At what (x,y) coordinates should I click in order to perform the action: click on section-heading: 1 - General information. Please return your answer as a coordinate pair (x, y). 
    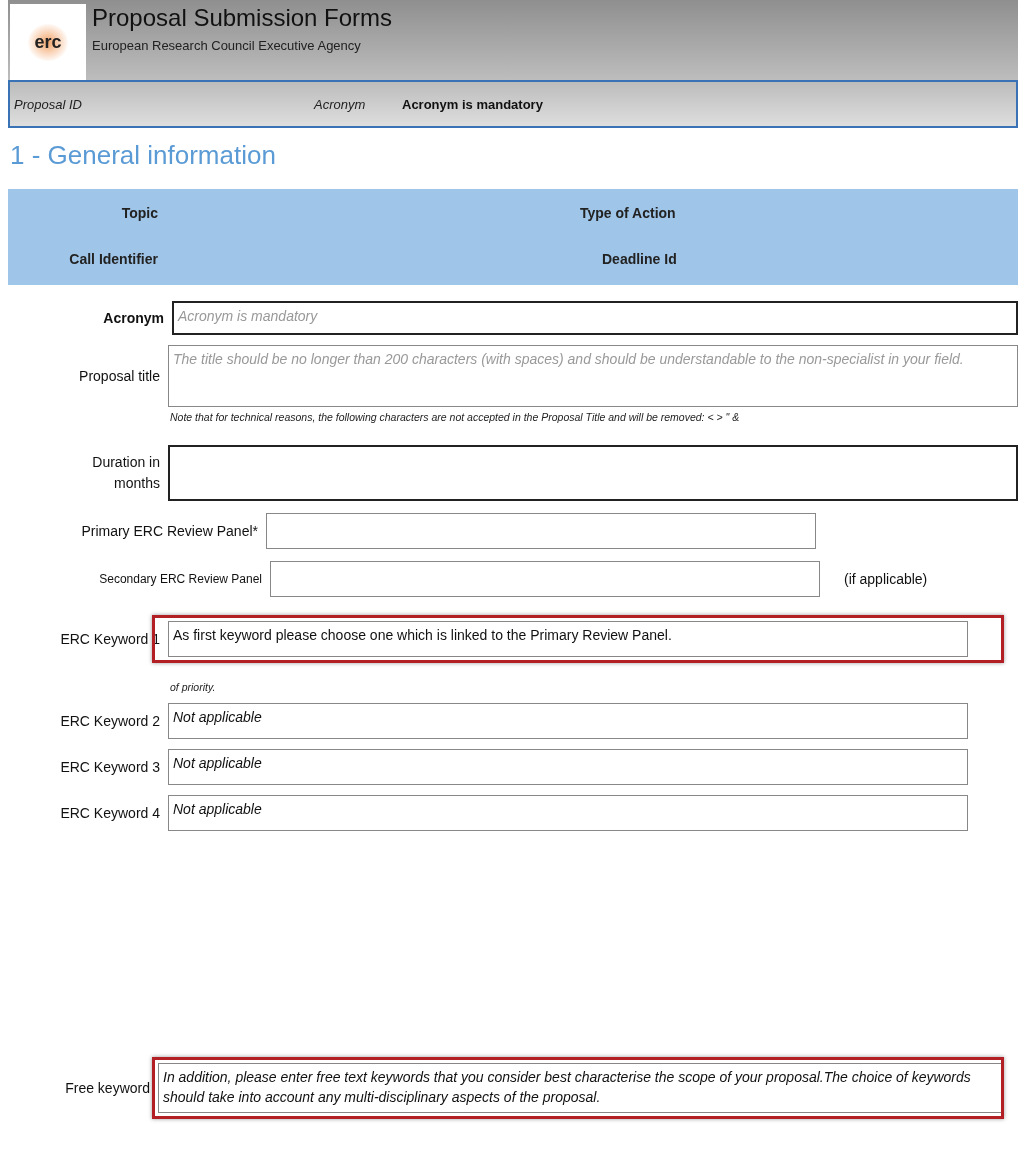
    Looking at the image, I should click on (143, 155).